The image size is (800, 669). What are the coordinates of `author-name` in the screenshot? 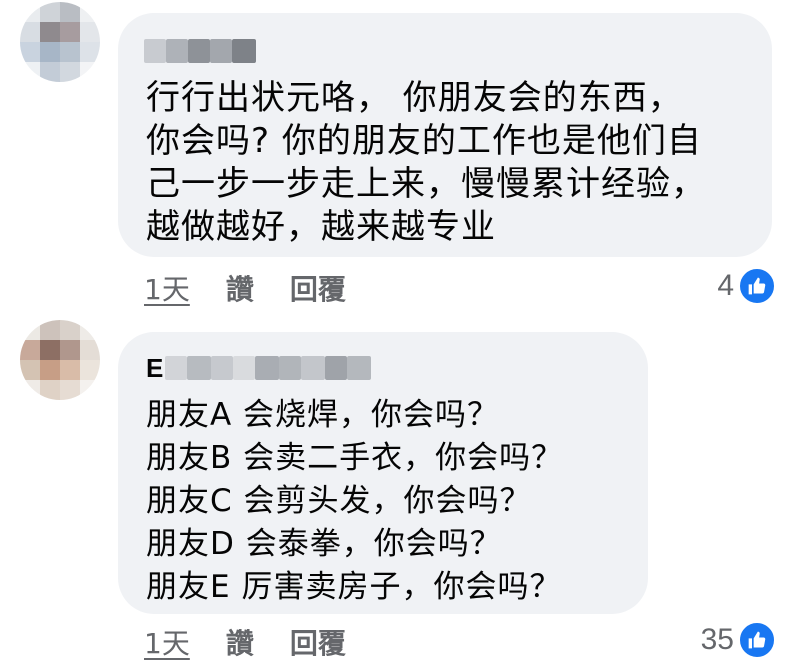 It's located at (199, 51).